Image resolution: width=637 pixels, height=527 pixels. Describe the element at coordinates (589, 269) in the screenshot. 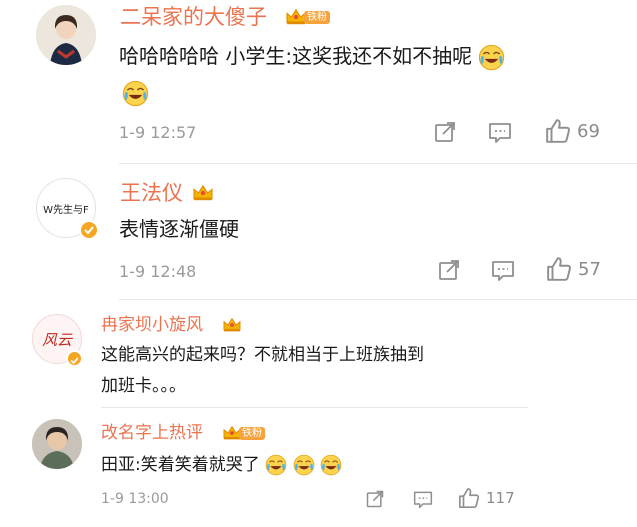

I see `like-count: 57` at that location.